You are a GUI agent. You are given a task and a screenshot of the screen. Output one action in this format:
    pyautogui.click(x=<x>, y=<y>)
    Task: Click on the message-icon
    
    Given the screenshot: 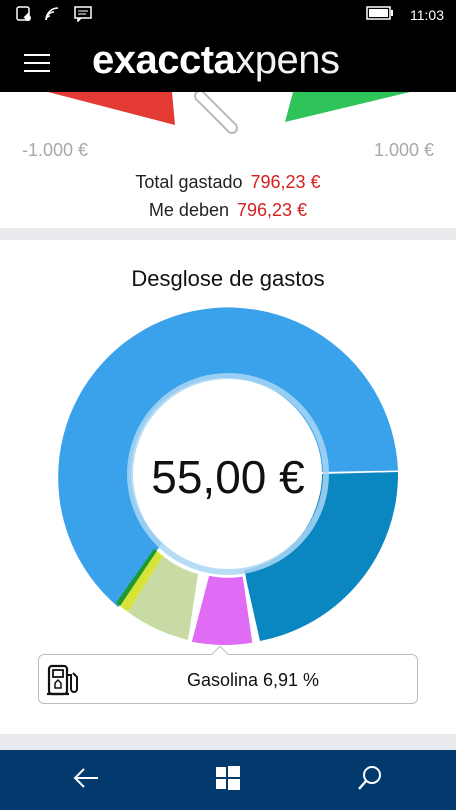 What is the action you would take?
    pyautogui.click(x=83, y=16)
    